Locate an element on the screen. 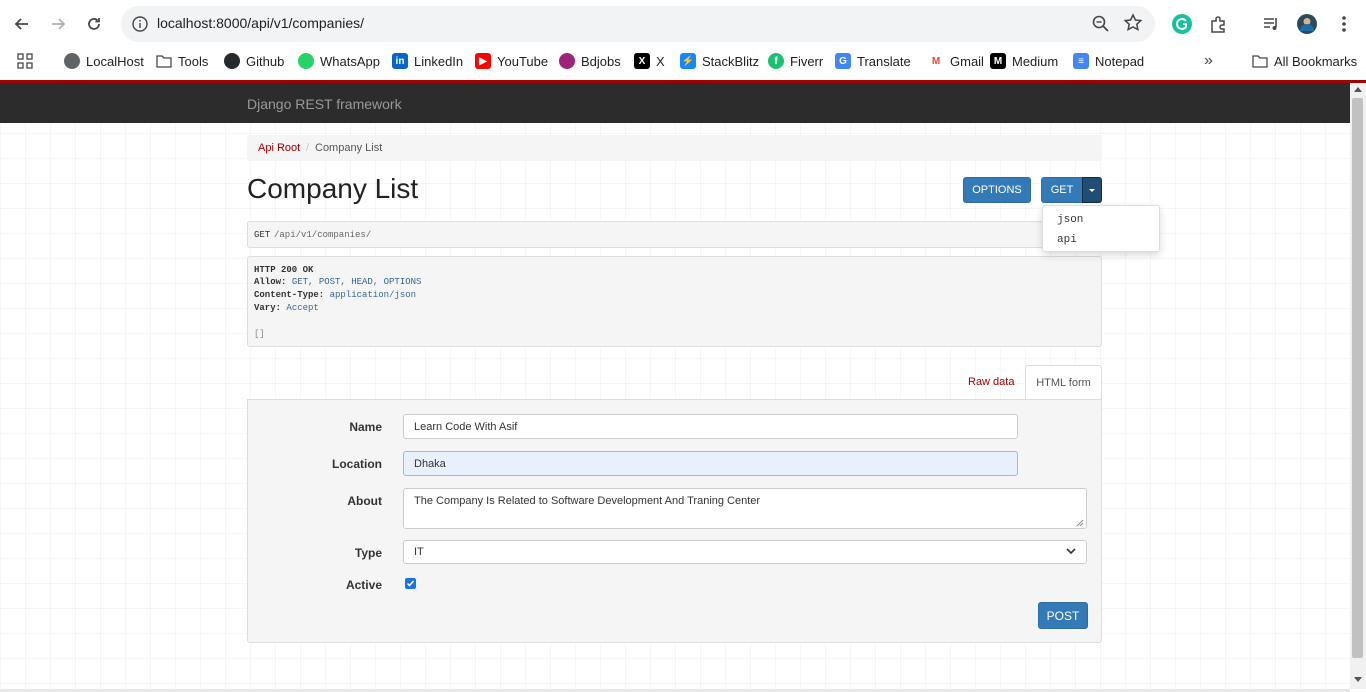 This screenshot has height=692, width=1366. bookmark-label: Tools is located at coordinates (193, 61).